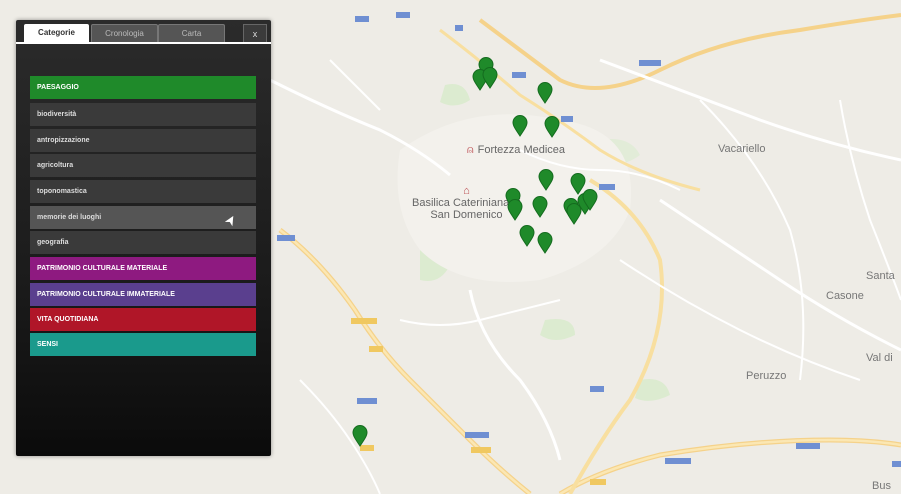  I want to click on category-item: toponomastica, so click(143, 191).